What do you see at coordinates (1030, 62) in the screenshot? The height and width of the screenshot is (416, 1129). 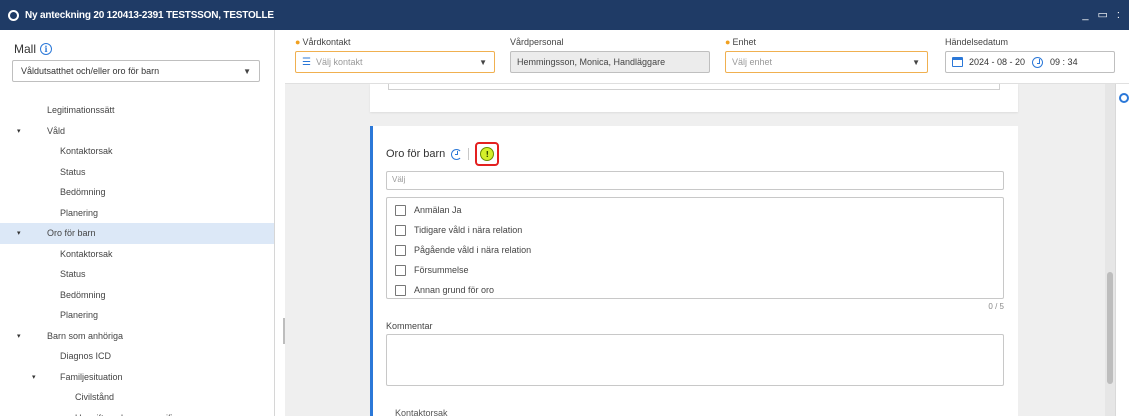 I see `handelsedatum-input: 2024 - 08 - 20 09 : 34` at bounding box center [1030, 62].